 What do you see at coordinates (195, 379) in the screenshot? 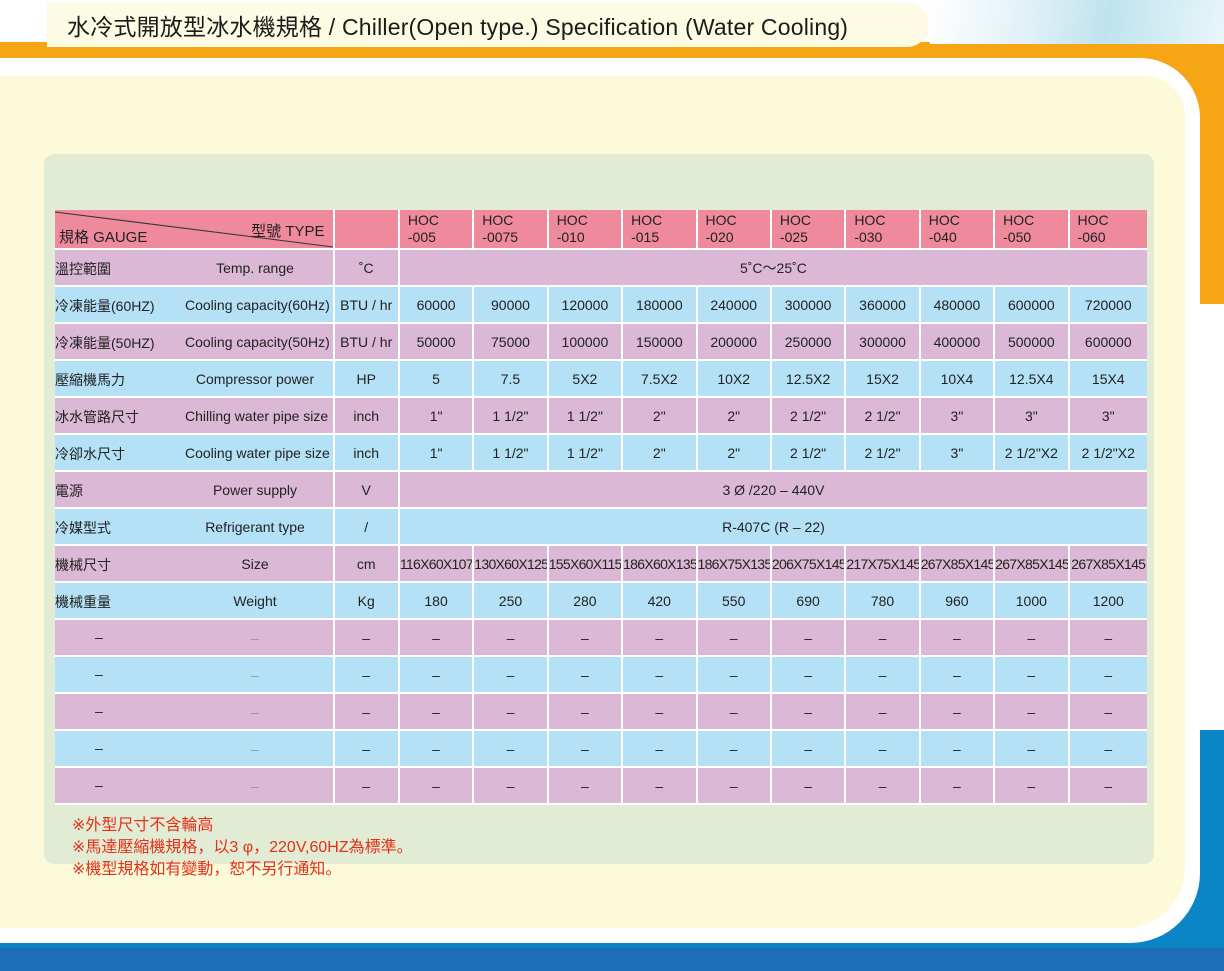
I see `spec-name-cell: 壓縮機馬力 Compressor power` at bounding box center [195, 379].